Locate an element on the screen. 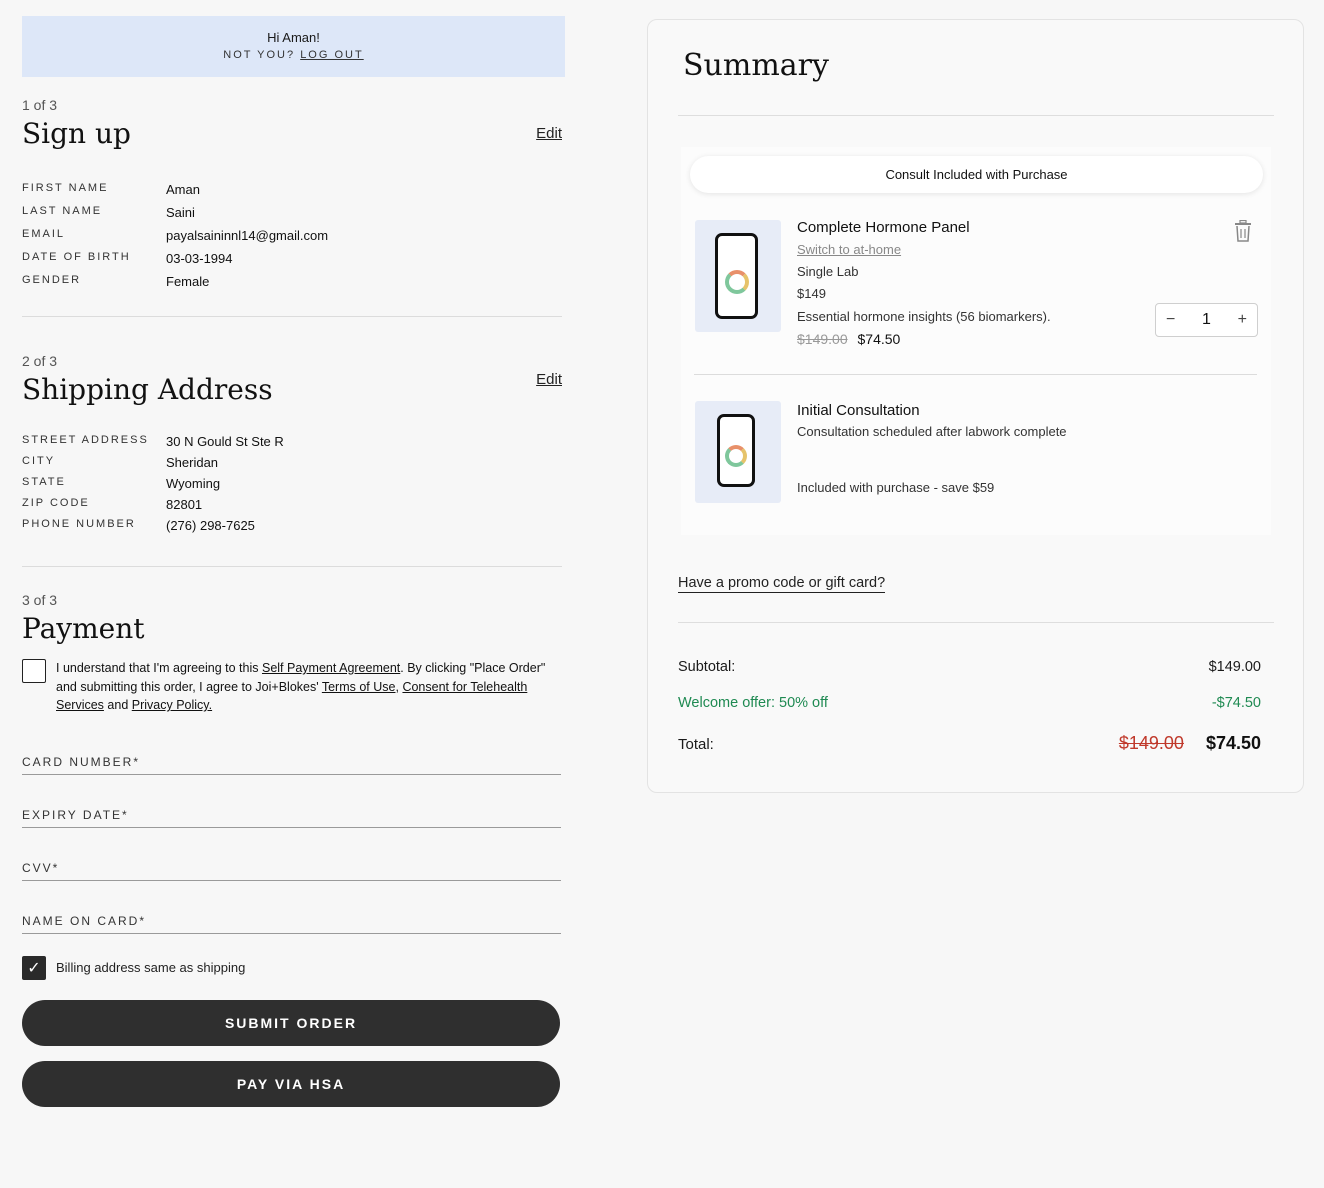 This screenshot has height=1188, width=1324. quantity-stepper: − 1 + is located at coordinates (1206, 320).